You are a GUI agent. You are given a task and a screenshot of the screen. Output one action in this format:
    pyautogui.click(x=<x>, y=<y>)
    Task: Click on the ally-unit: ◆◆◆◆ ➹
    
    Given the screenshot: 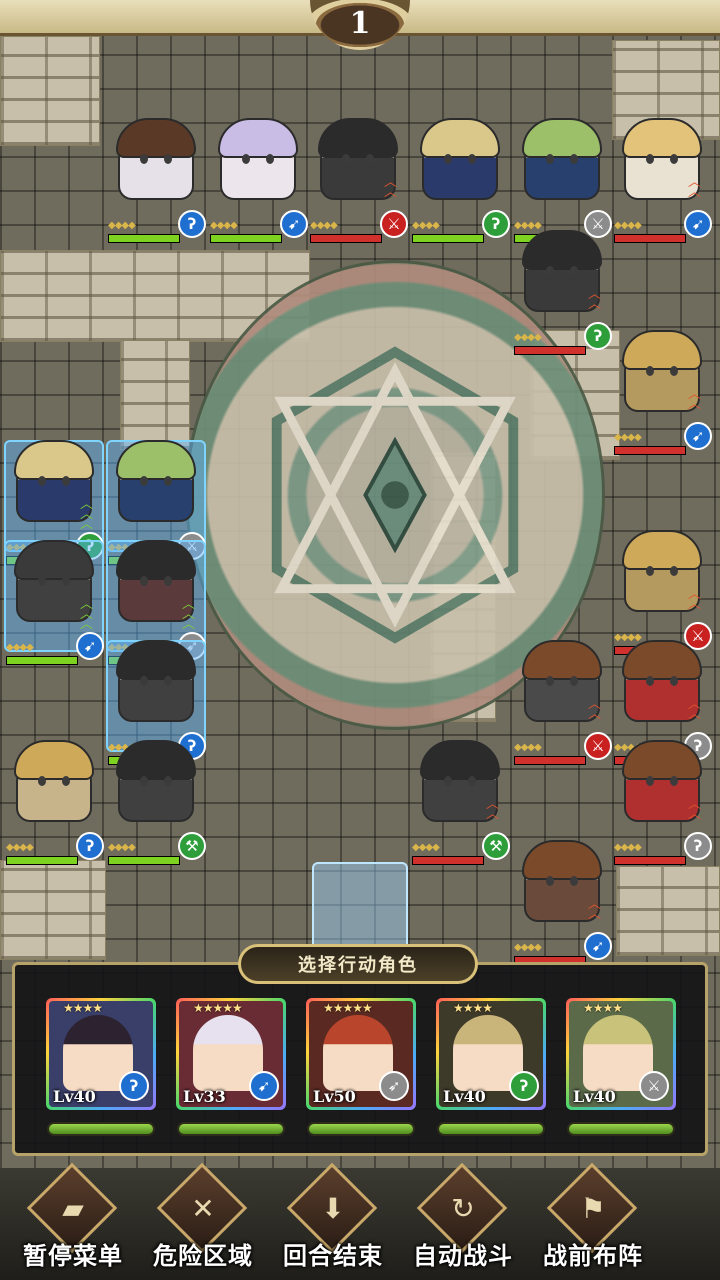 What is the action you would take?
    pyautogui.click(x=258, y=180)
    